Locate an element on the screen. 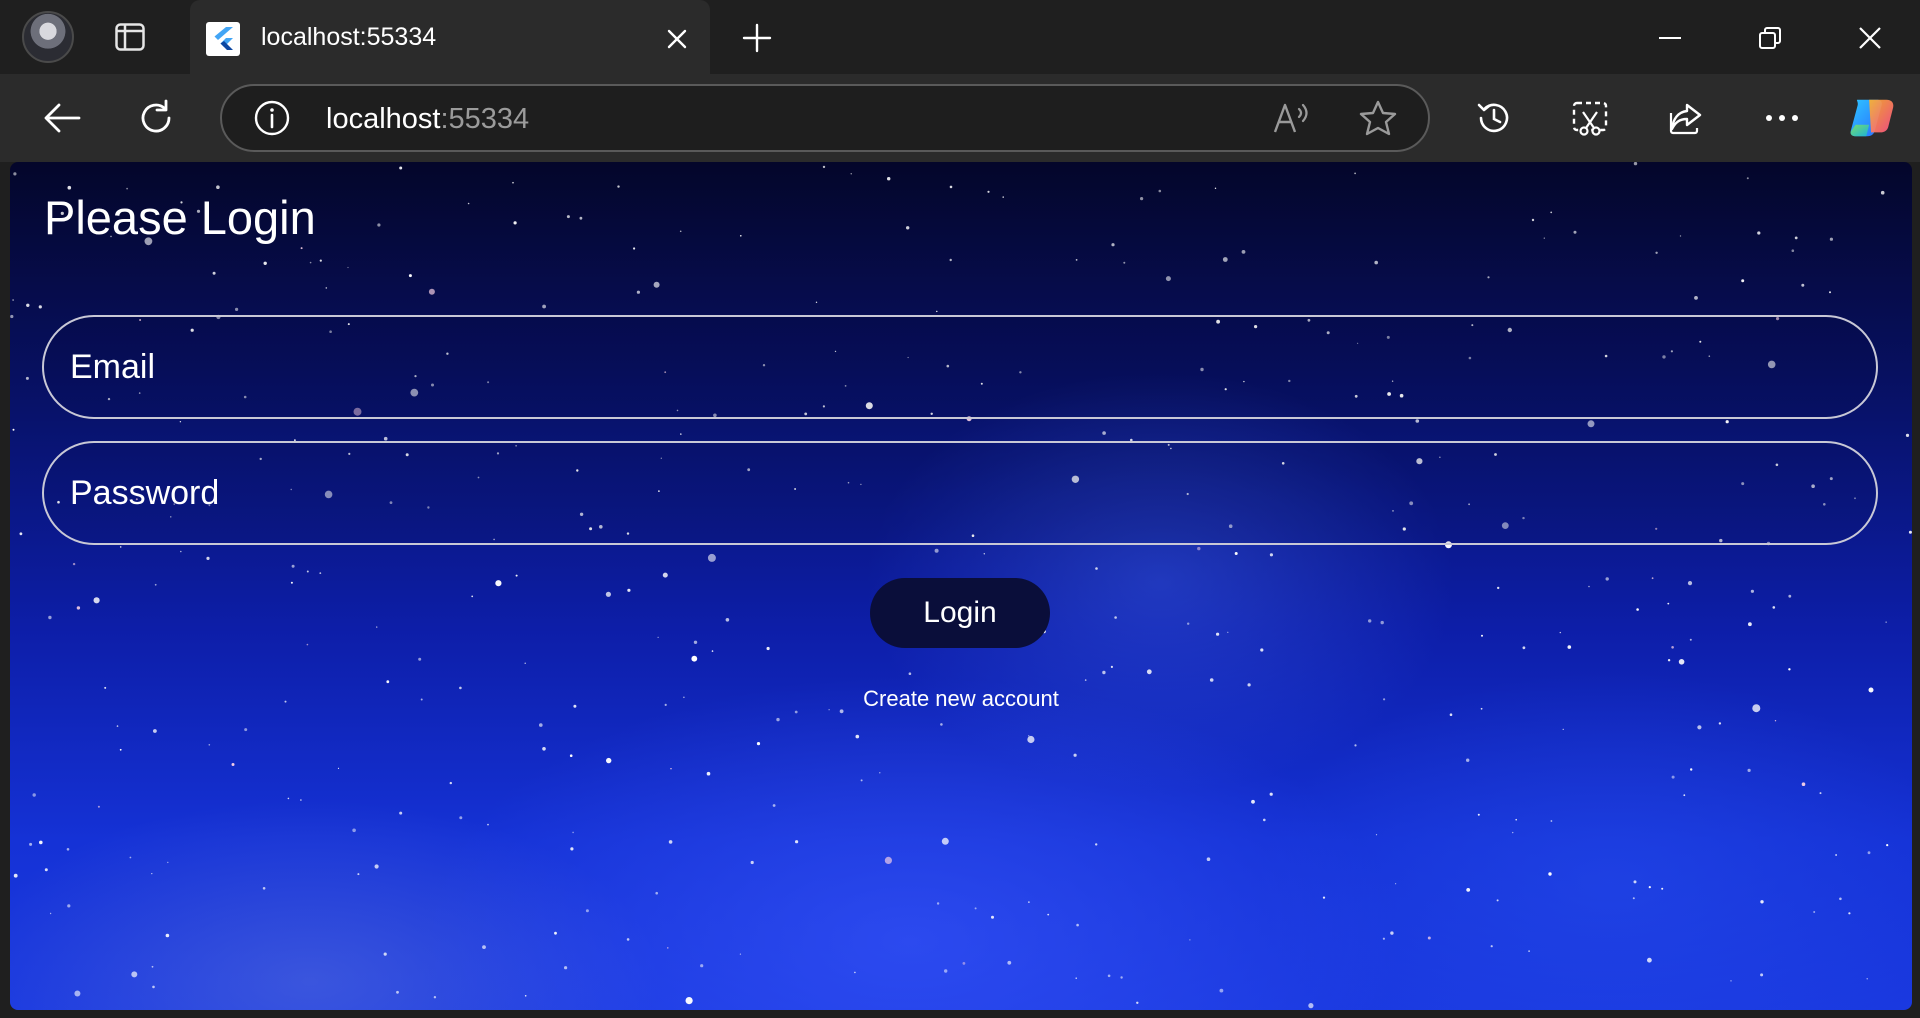  favorite-button is located at coordinates (1378, 118).